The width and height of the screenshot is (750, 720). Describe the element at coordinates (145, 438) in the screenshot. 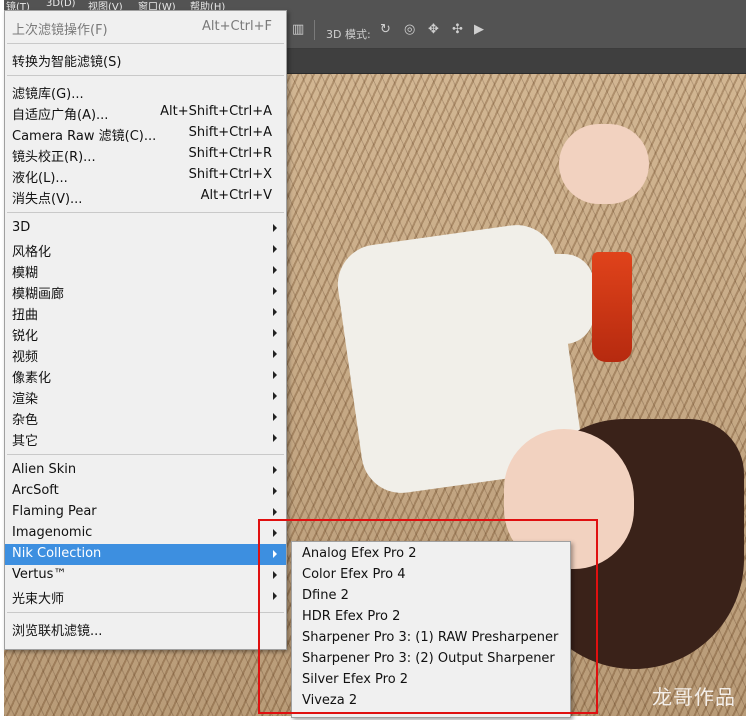

I see `menu-item-other: 其它` at that location.